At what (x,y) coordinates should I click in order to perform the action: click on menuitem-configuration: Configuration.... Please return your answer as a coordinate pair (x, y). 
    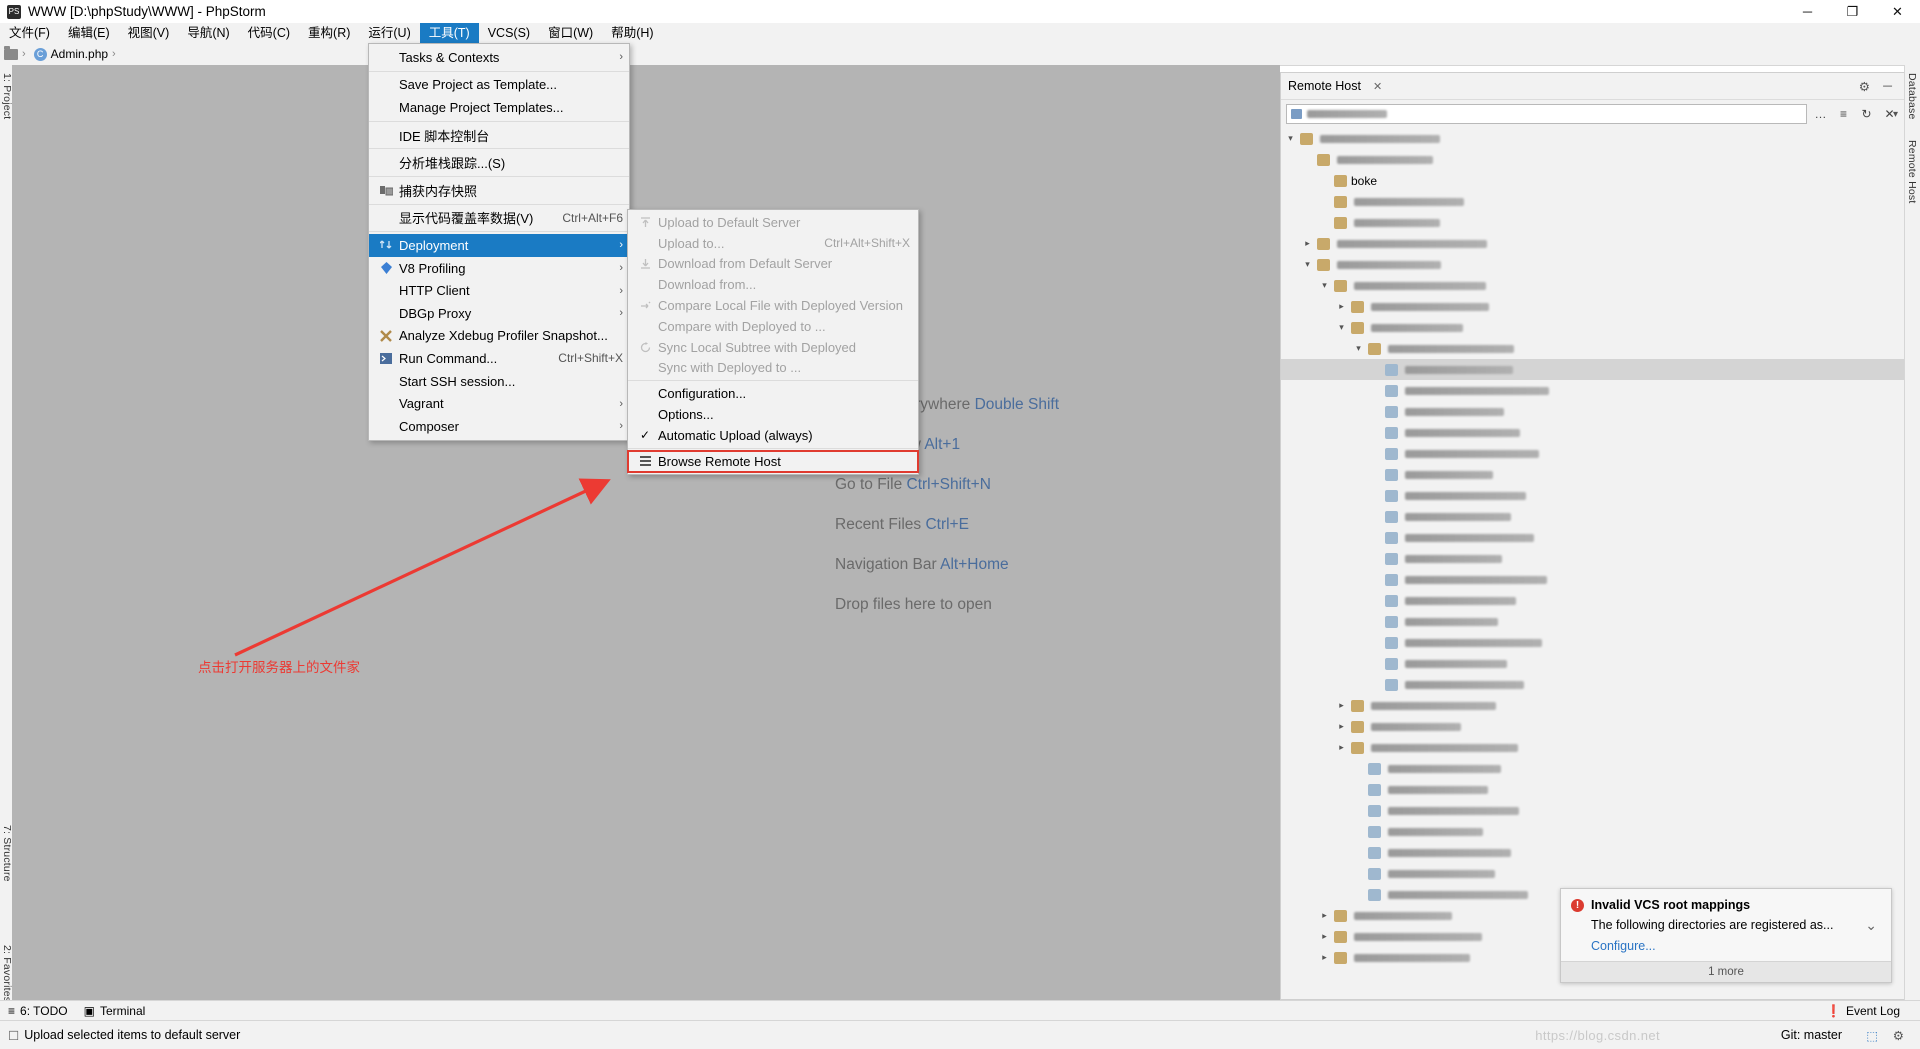
    Looking at the image, I should click on (773, 393).